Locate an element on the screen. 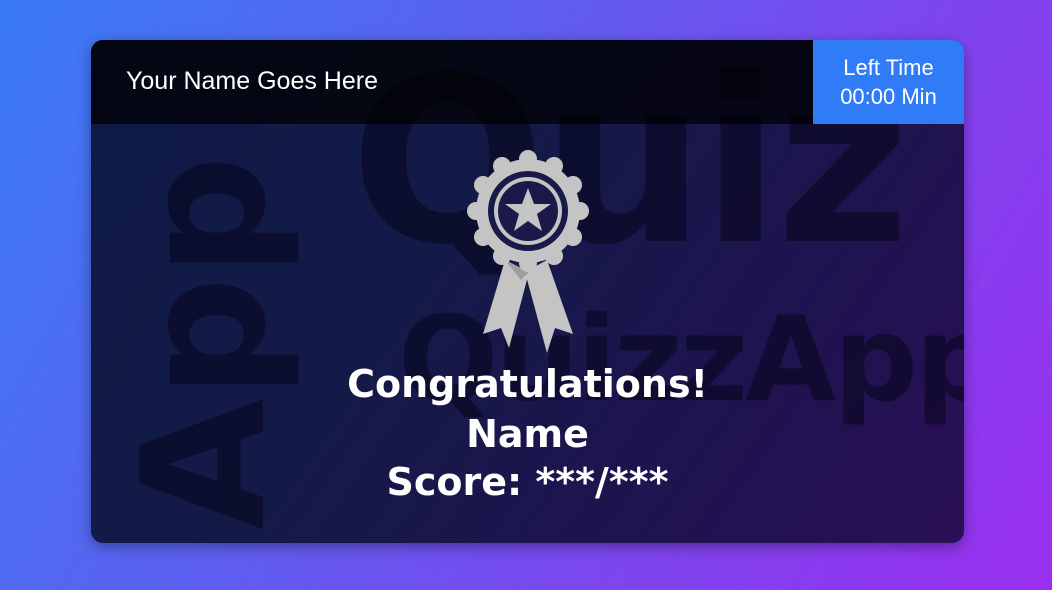 This screenshot has height=590, width=1052. result-name: Name is located at coordinates (527, 434).